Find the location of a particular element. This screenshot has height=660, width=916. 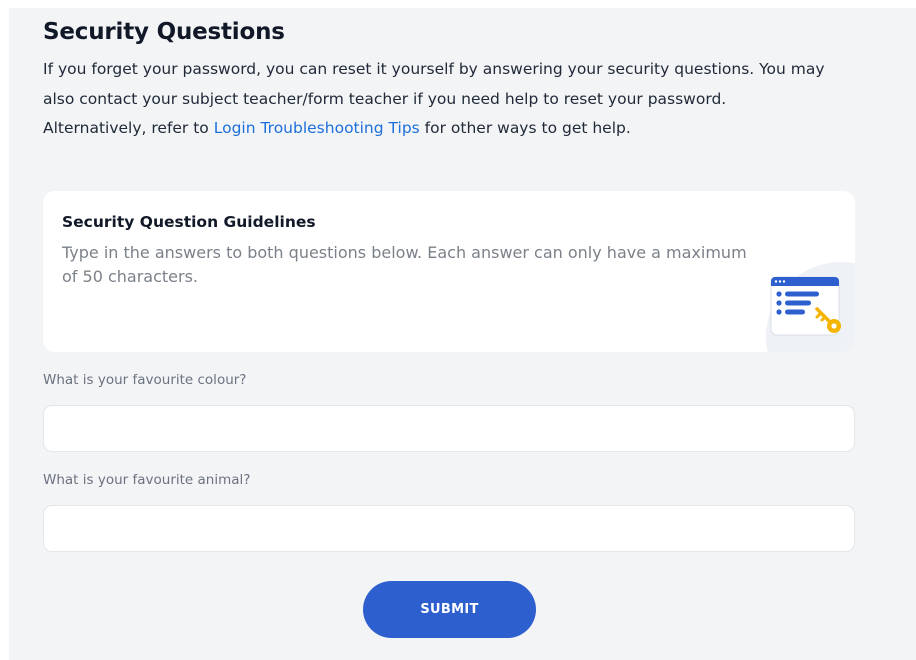

security-key-document-icon is located at coordinates (810, 307).